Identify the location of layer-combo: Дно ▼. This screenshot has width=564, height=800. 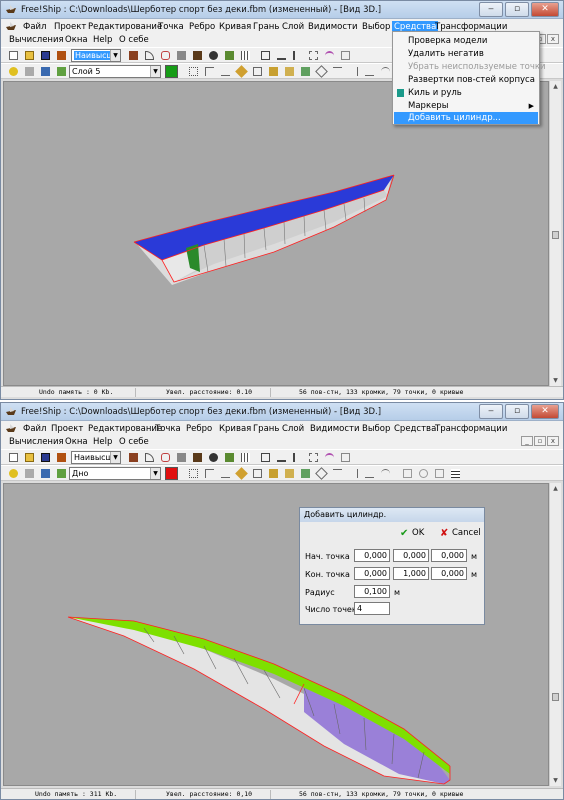
(115, 473).